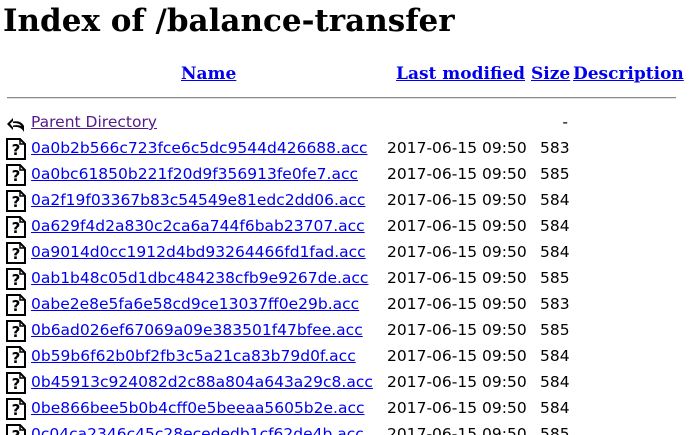  I want to click on parent-directory-link: Parent Directory, so click(94, 122).